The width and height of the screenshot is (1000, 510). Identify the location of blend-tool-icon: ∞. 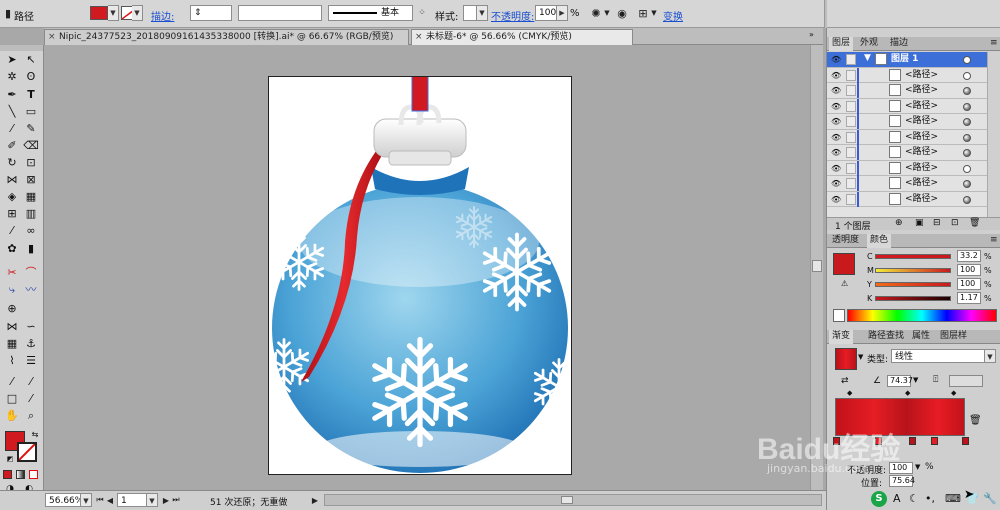
(31, 231).